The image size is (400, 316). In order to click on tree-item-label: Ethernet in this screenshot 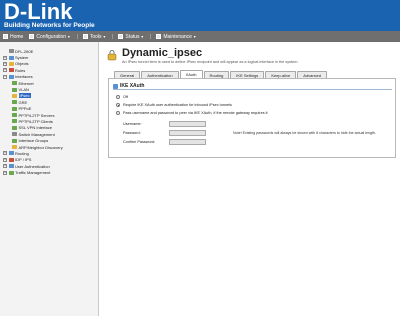, I will do `click(26, 83)`.